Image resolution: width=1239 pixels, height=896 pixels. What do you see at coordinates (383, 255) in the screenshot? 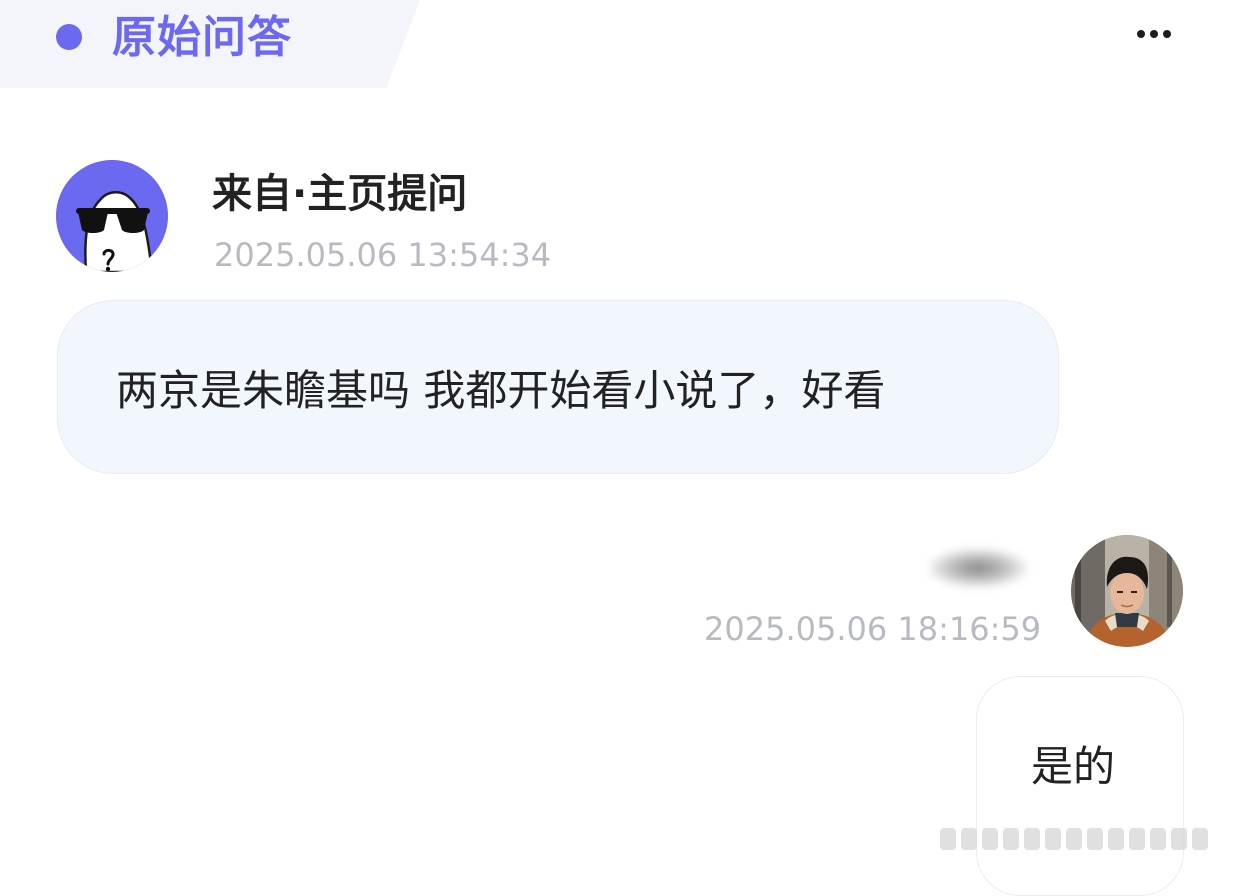
I see `question-timestamp: 2025.05.06 13:54:34` at bounding box center [383, 255].